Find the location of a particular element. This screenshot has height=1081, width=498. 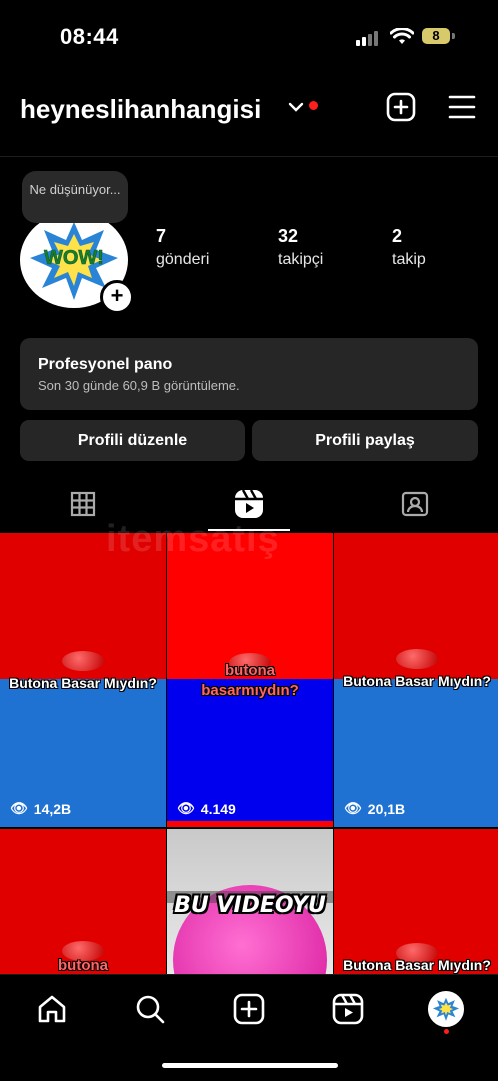

profile-notification-dot is located at coordinates (446, 1031).